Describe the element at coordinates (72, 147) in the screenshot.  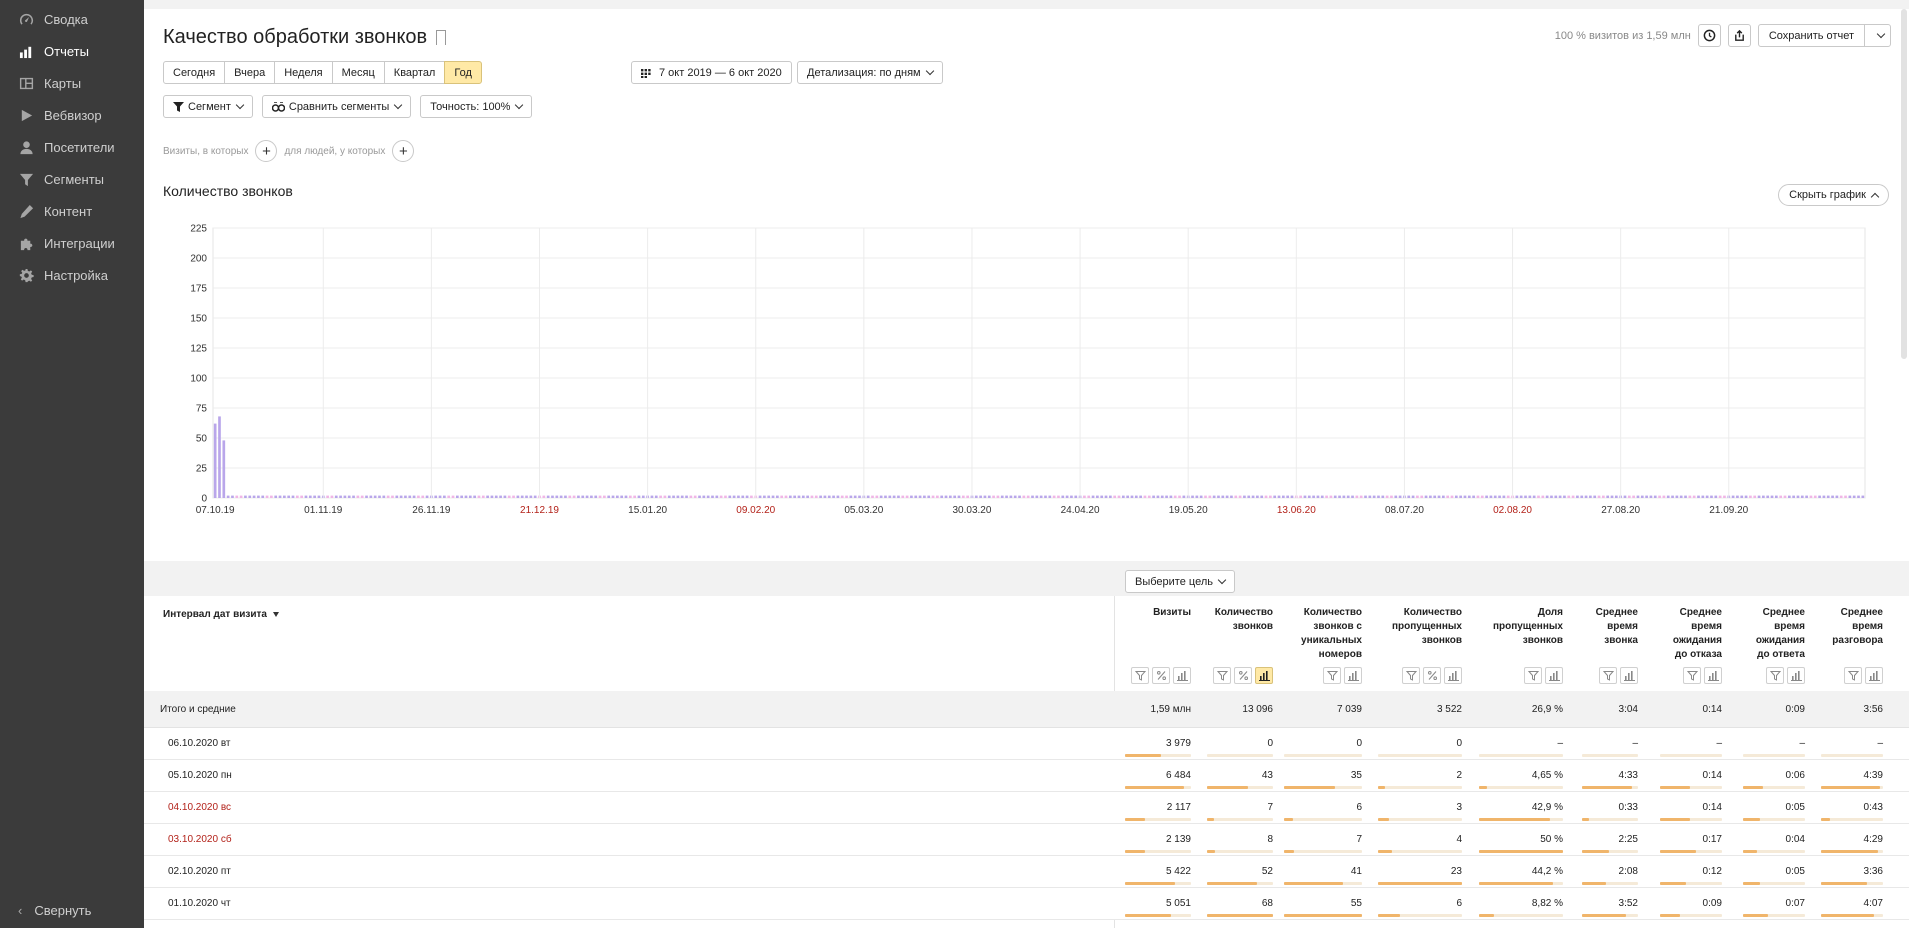
I see `sidebar-item-4: Посетители` at that location.